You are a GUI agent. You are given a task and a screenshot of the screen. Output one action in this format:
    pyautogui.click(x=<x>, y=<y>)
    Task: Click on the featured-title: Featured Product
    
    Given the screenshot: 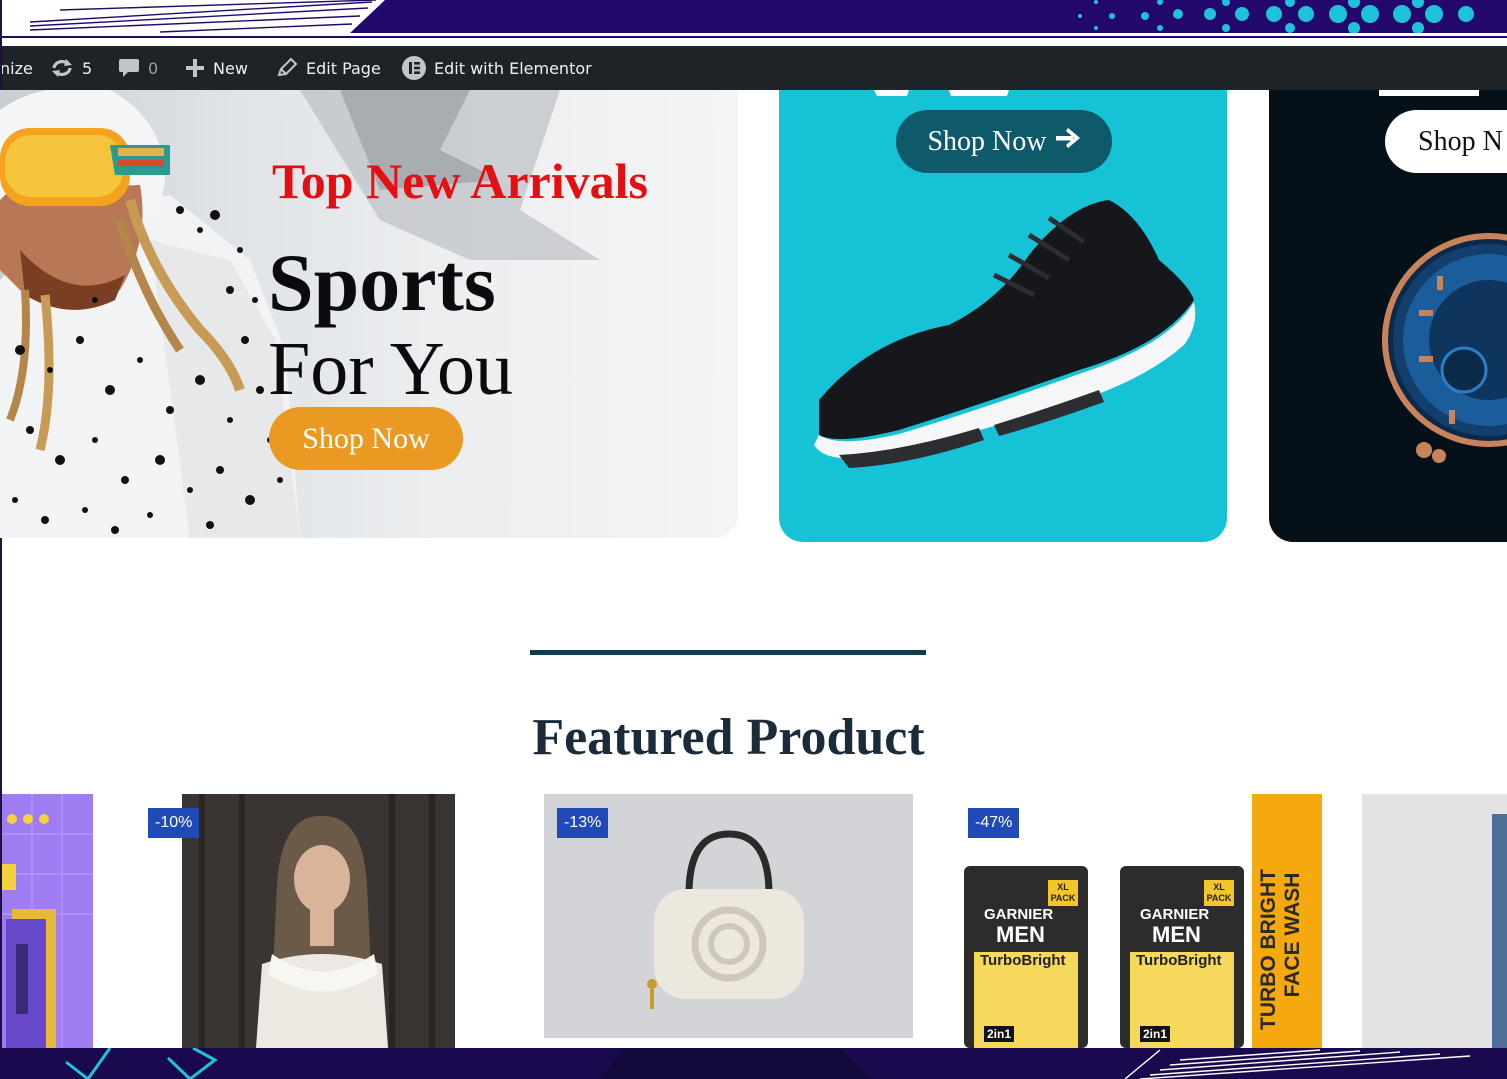 What is the action you would take?
    pyautogui.click(x=728, y=737)
    